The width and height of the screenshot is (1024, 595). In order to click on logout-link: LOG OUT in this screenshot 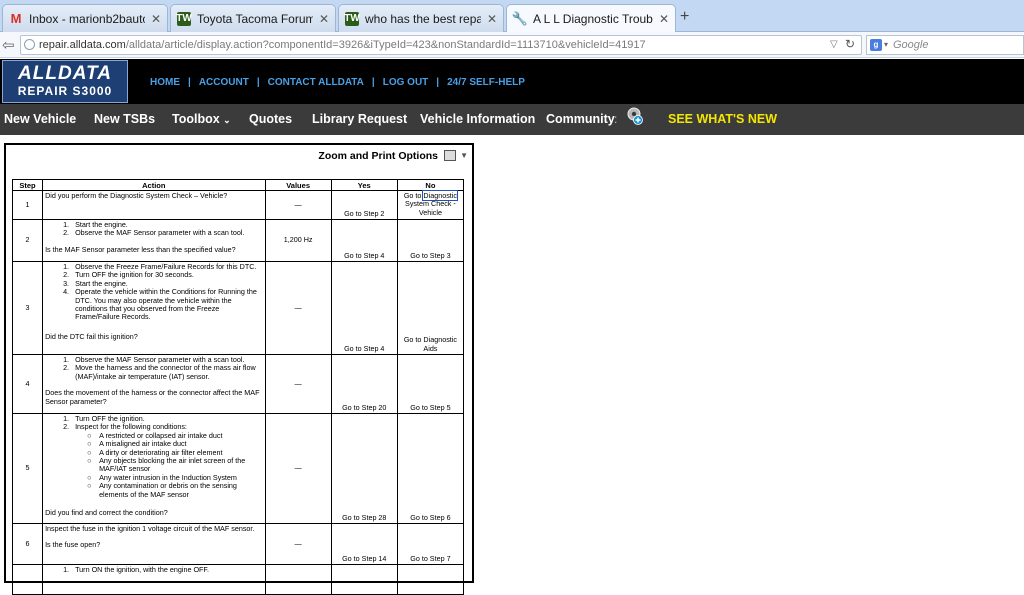, I will do `click(406, 82)`.